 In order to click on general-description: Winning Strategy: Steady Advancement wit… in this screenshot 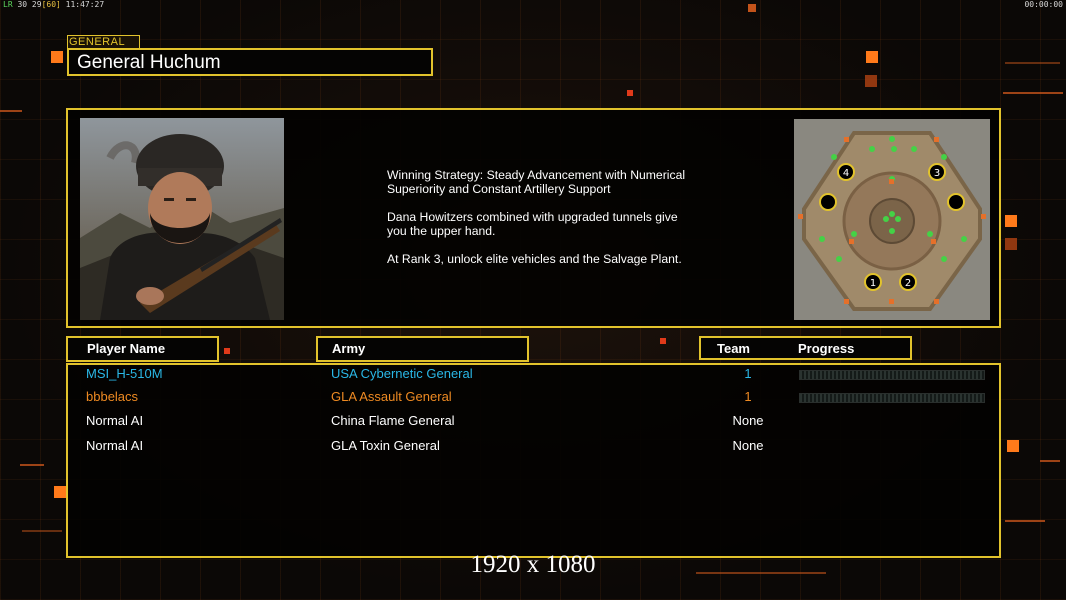, I will do `click(552, 224)`.